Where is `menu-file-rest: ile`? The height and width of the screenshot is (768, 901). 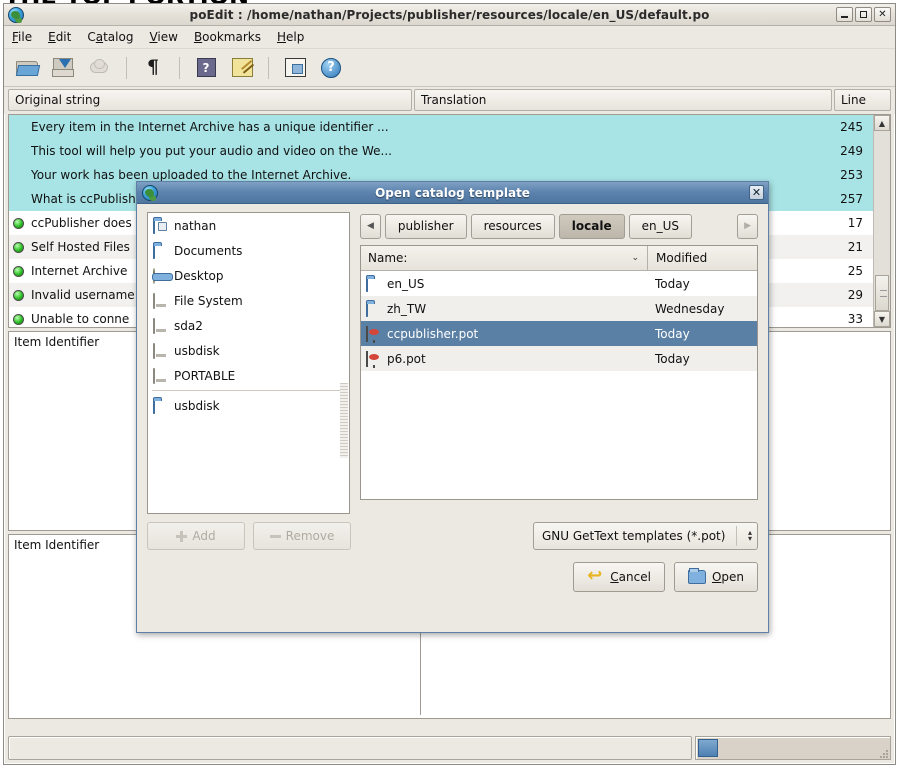 menu-file-rest: ile is located at coordinates (25, 37).